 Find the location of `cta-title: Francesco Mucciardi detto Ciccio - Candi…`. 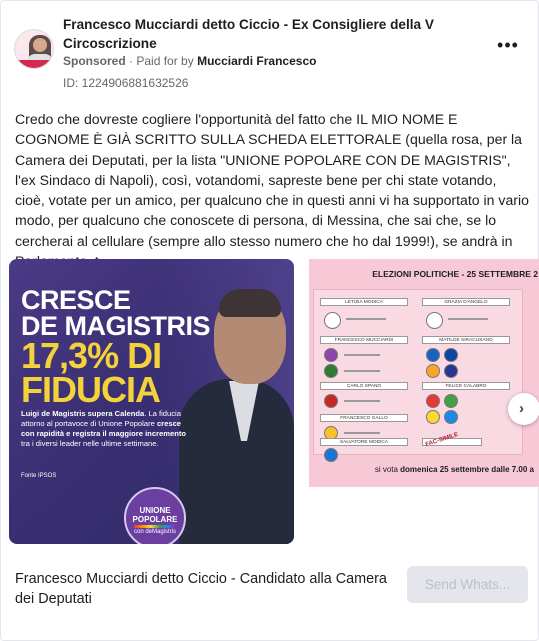

cta-title: Francesco Mucciardi detto Ciccio - Candi… is located at coordinates (205, 589).